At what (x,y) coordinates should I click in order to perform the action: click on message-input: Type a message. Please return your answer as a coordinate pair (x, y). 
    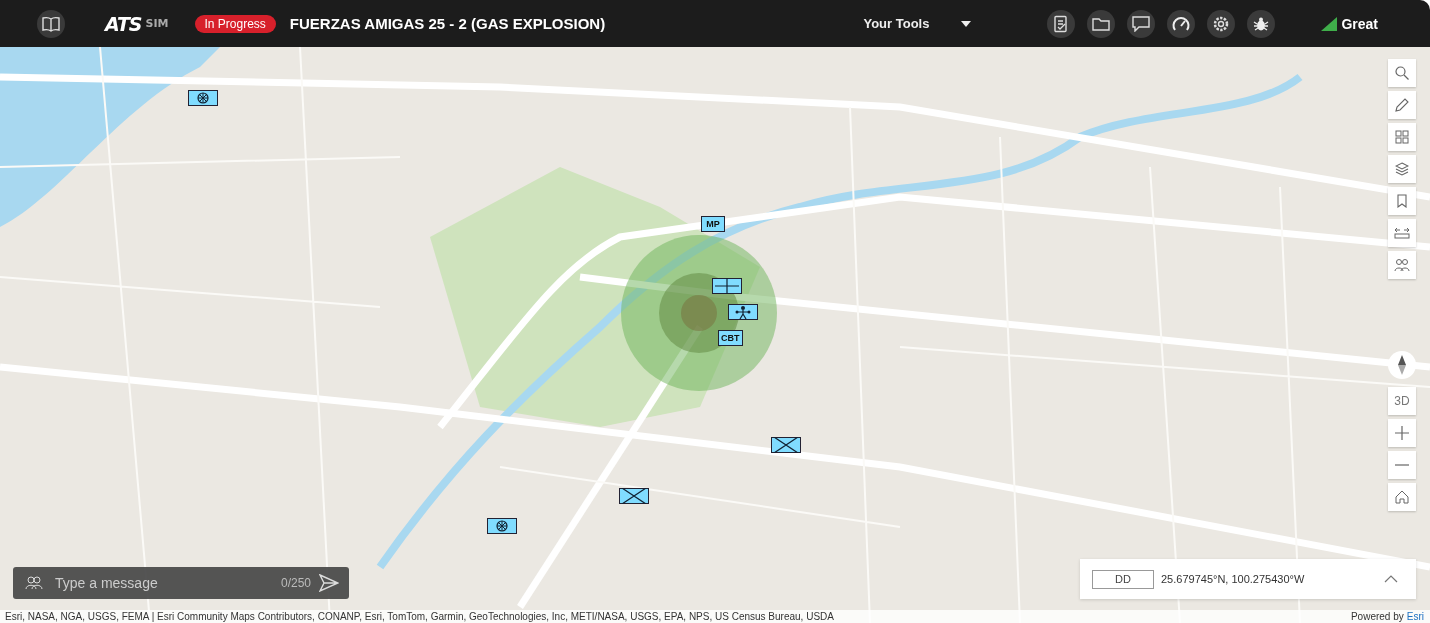
    Looking at the image, I should click on (167, 583).